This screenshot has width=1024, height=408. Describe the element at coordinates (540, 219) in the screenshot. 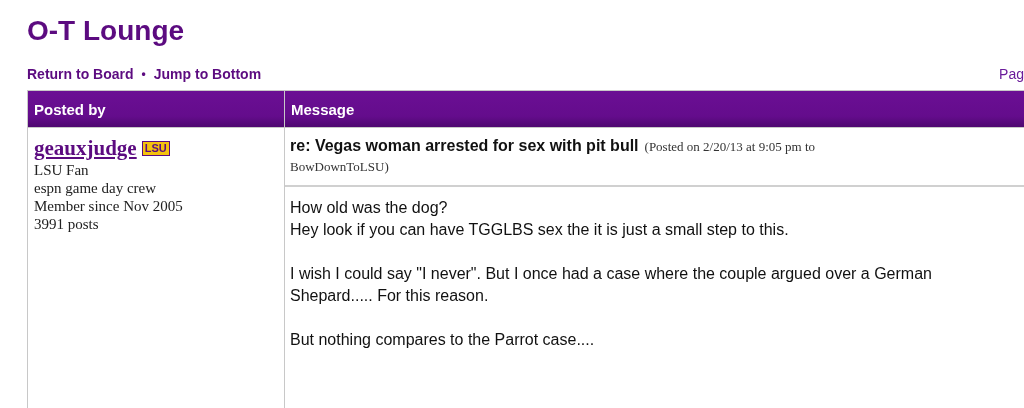

I see `message-paragraph: How old was the dog? Hey look if you can have TGGLBS sex the it is just a small step to this.` at that location.